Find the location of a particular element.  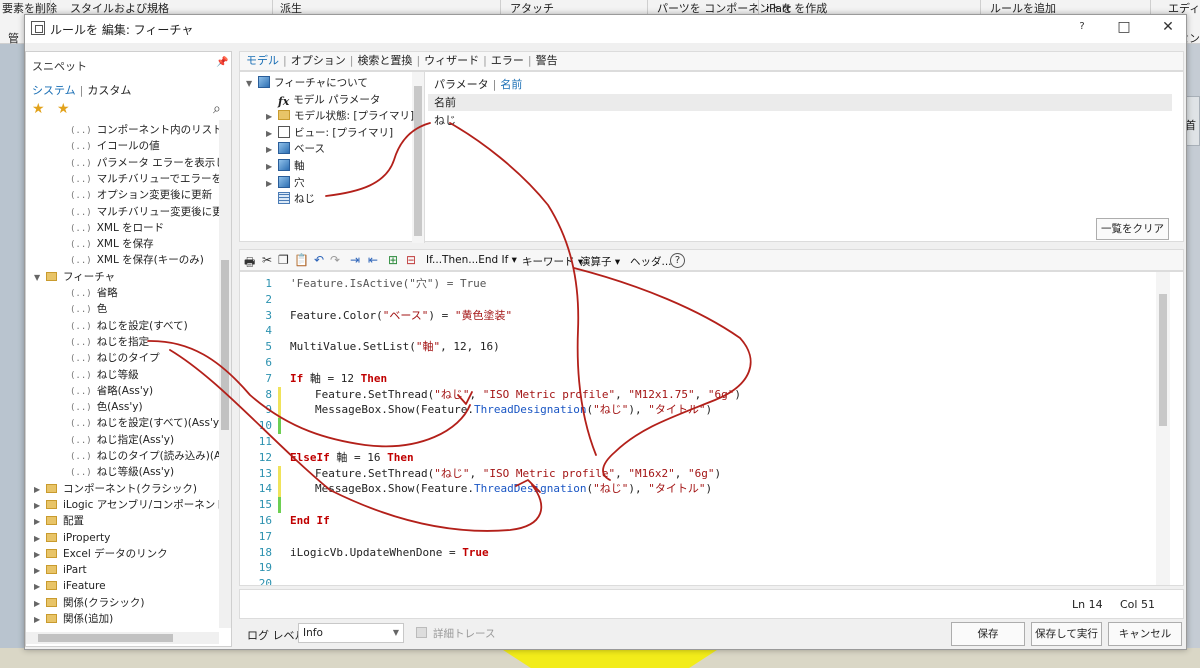

code-line: MultiValue.SetList("軸", 12, 16) is located at coordinates (395, 347).